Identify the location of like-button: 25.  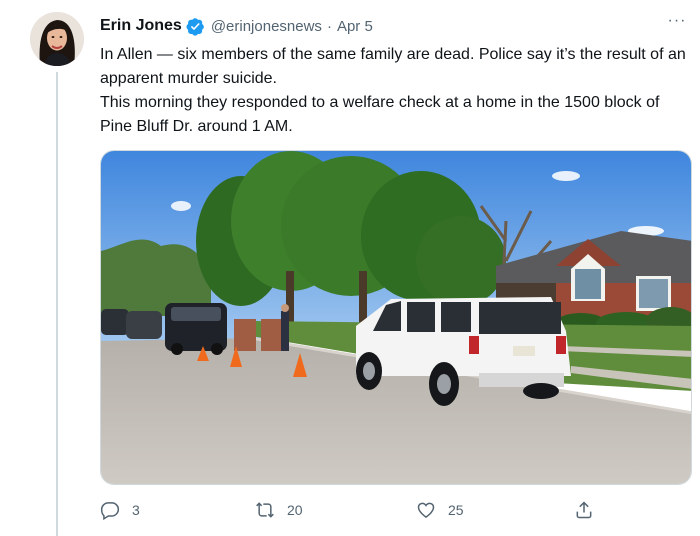
(440, 510).